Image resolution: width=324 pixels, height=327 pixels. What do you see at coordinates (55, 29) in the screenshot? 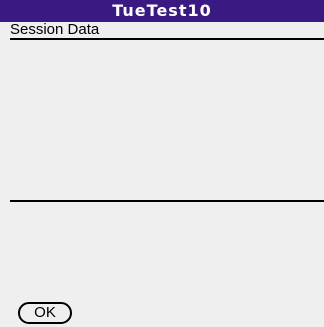
I see `session-data-label: Session Data` at bounding box center [55, 29].